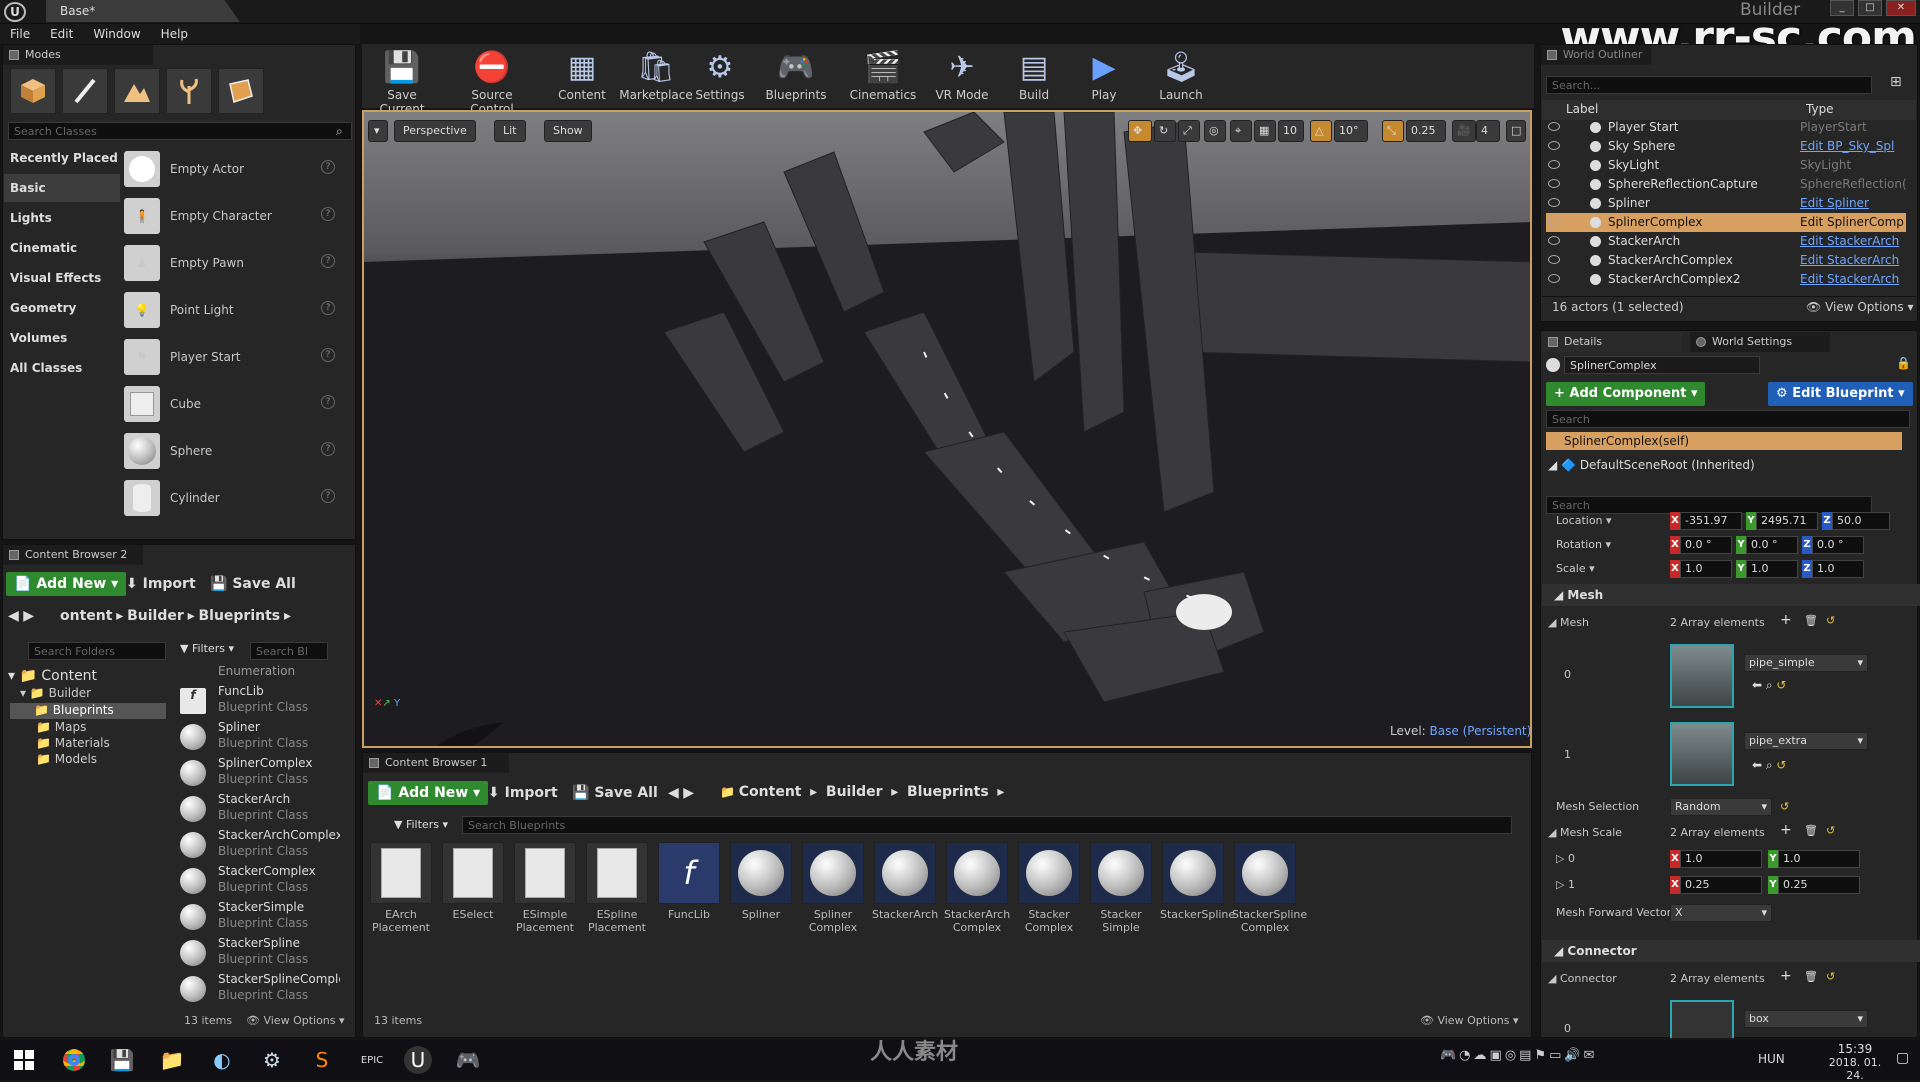  What do you see at coordinates (1786, 830) in the screenshot?
I see `add-element-icon: +` at bounding box center [1786, 830].